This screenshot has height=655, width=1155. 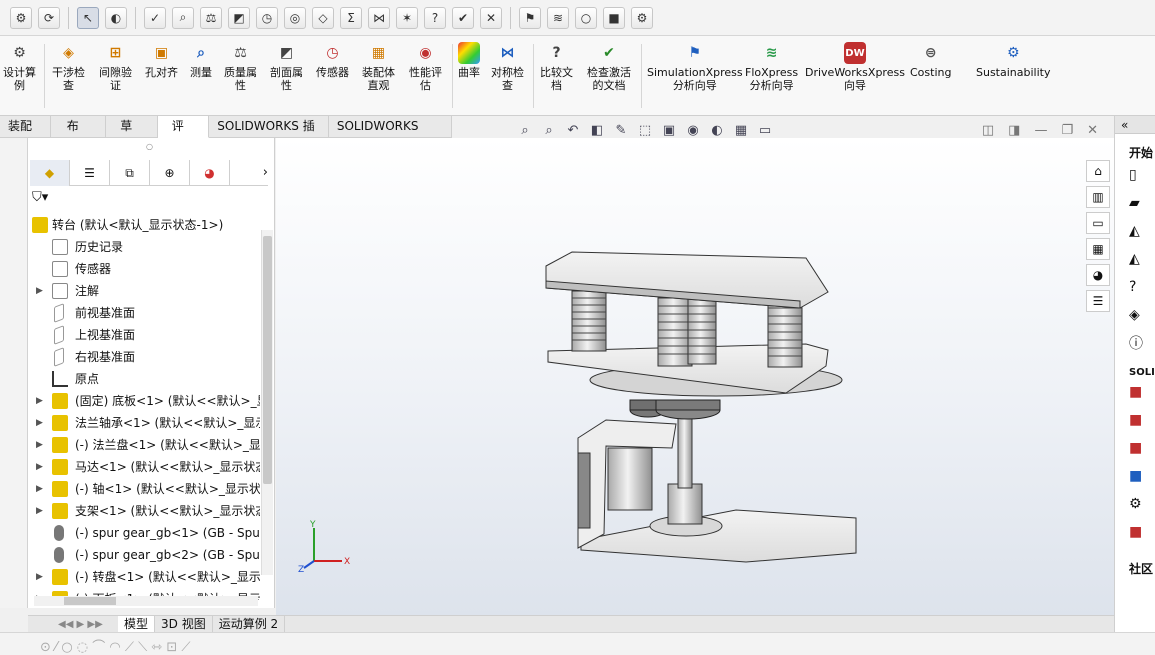 I want to click on restore-icon: ❐, so click(x=1067, y=130).